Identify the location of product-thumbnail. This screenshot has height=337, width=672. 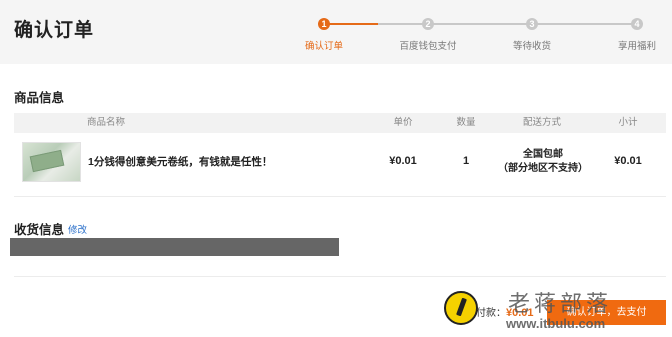
(51, 162).